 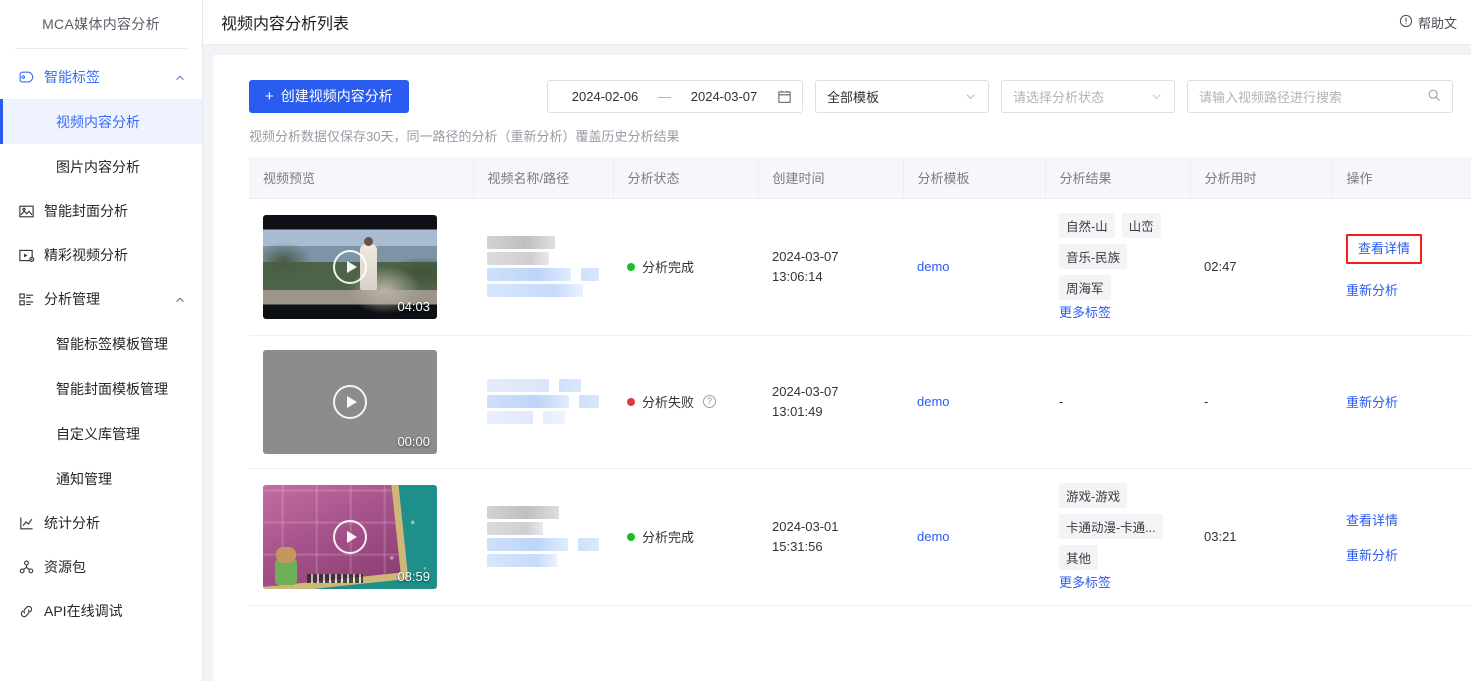 I want to click on sidebar-item-video-content-analysis: 视频内容分析, so click(x=101, y=121).